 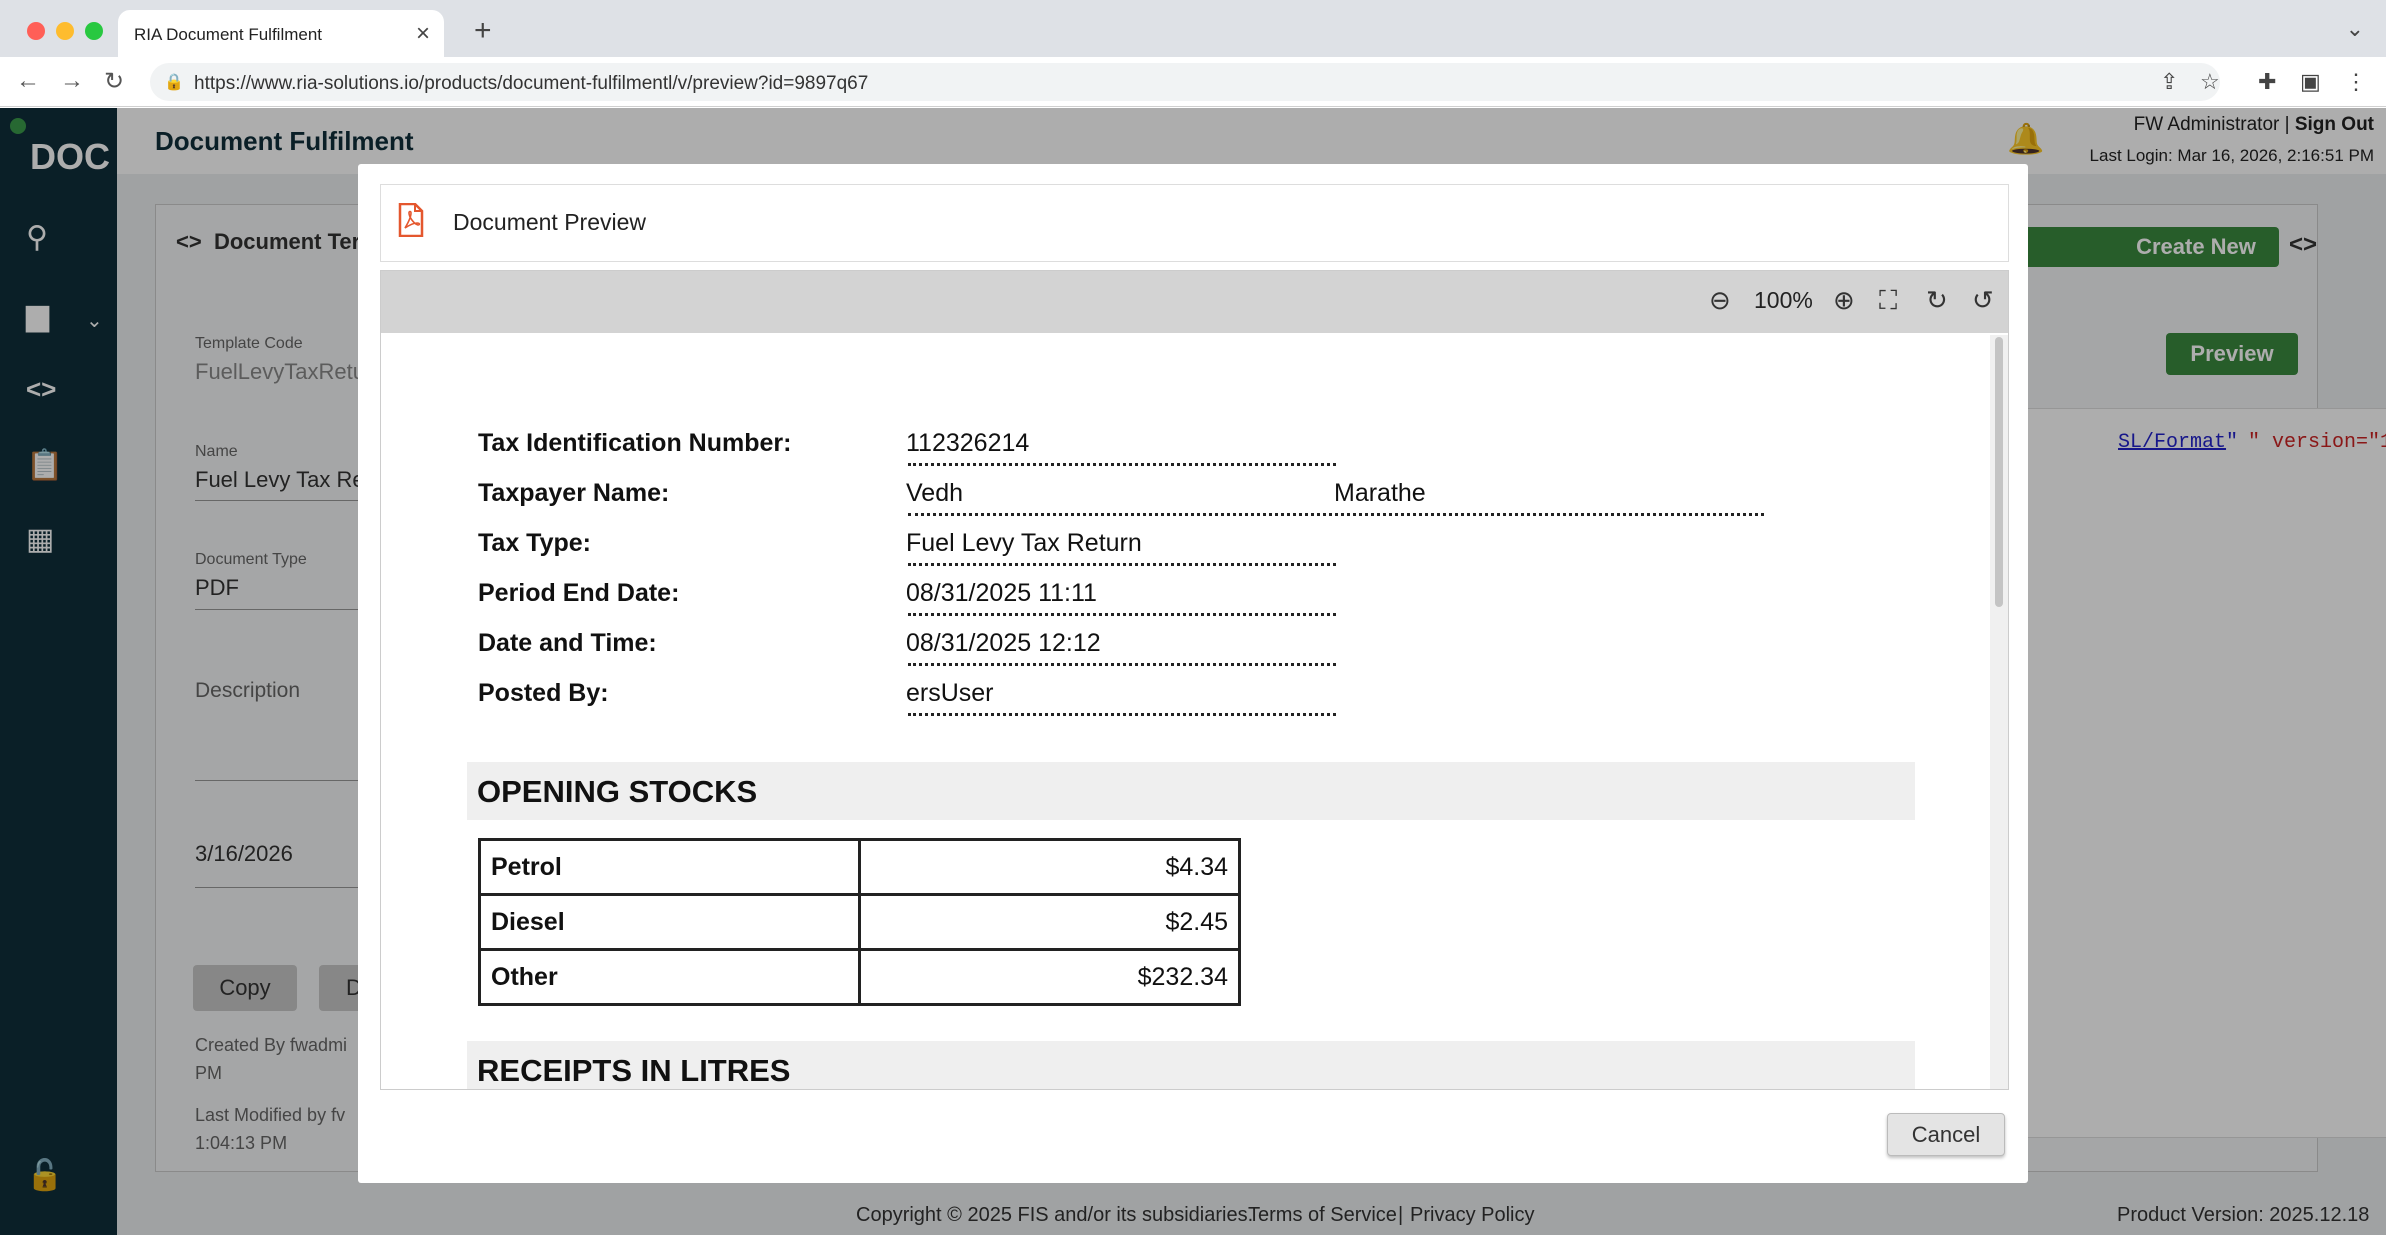 I want to click on stock-name: Other, so click(x=669, y=977).